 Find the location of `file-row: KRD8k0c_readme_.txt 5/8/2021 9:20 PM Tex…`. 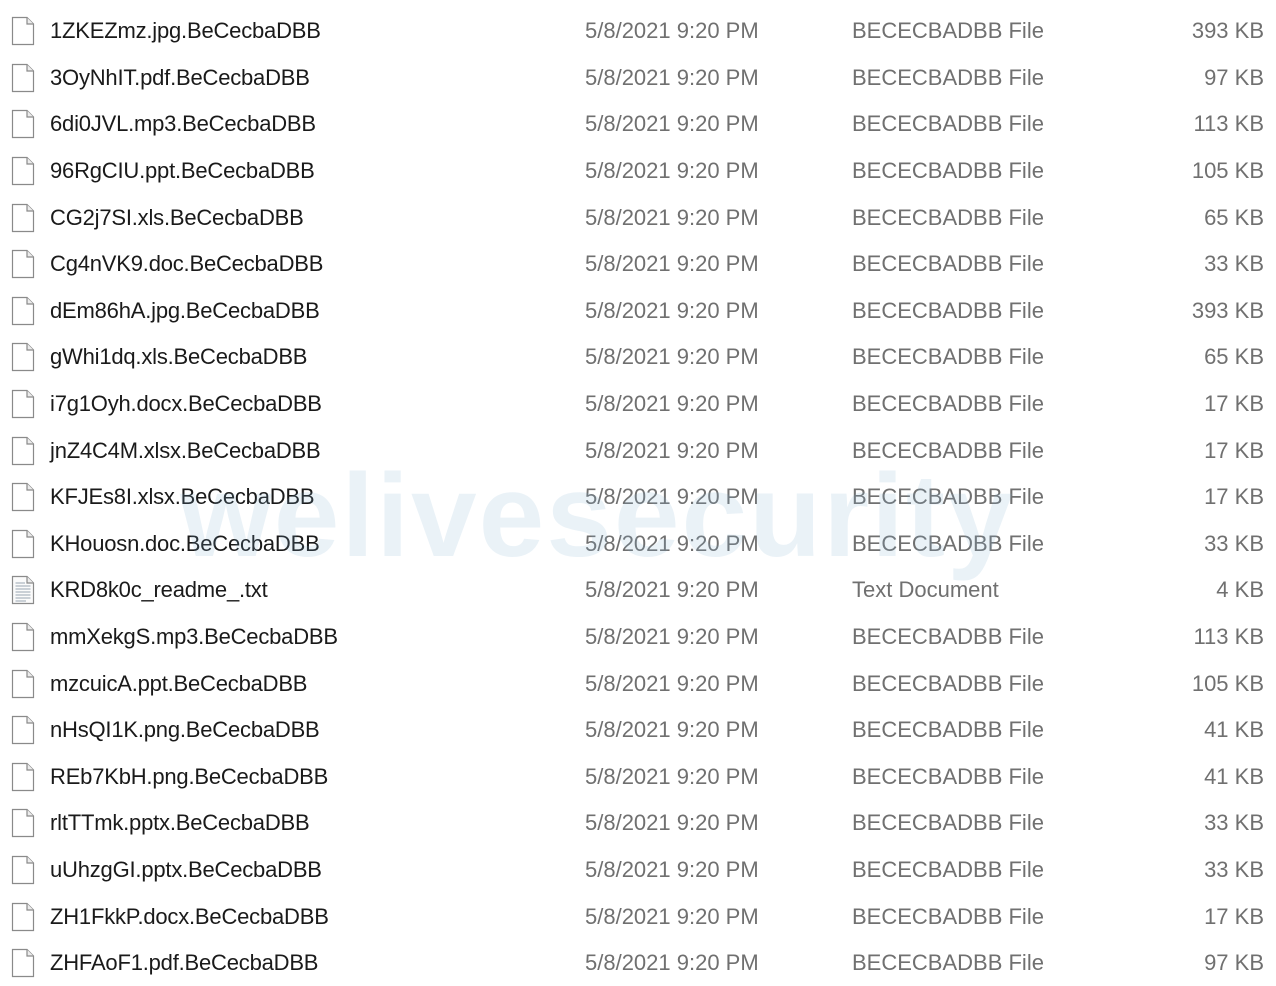

file-row: KRD8k0c_readme_.txt 5/8/2021 9:20 PM Tex… is located at coordinates (638, 590).